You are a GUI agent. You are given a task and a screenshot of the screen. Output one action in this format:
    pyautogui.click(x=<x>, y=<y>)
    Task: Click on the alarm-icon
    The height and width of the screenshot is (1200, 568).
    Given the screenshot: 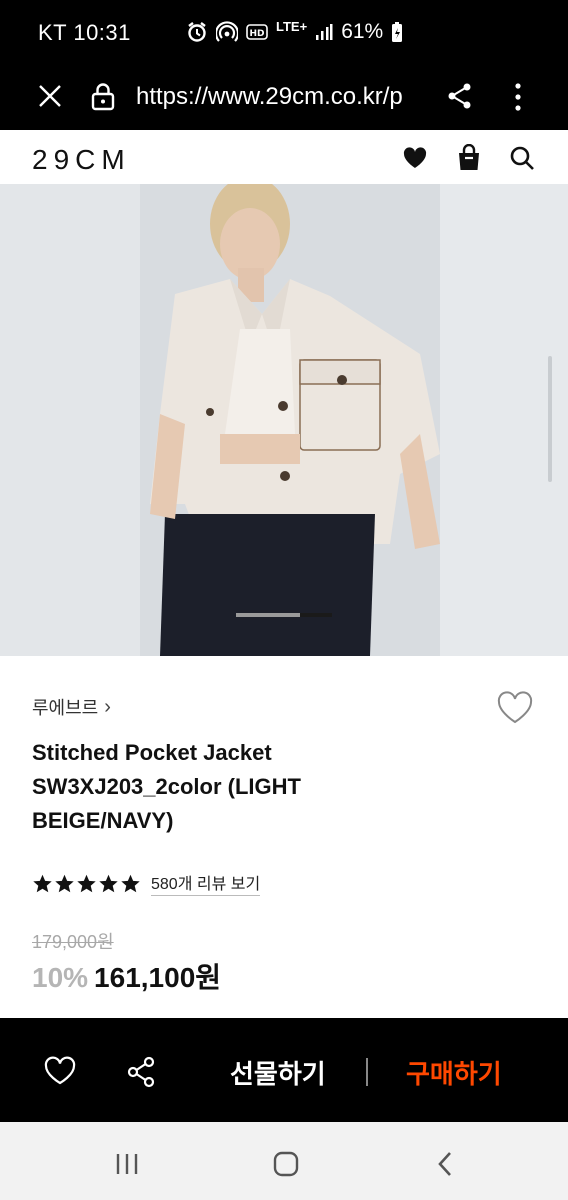 What is the action you would take?
    pyautogui.click(x=197, y=32)
    